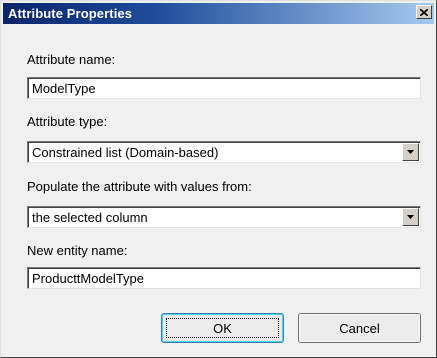 This screenshot has height=358, width=437. Describe the element at coordinates (67, 121) in the screenshot. I see `attribute-type-label: Attribute type:` at that location.